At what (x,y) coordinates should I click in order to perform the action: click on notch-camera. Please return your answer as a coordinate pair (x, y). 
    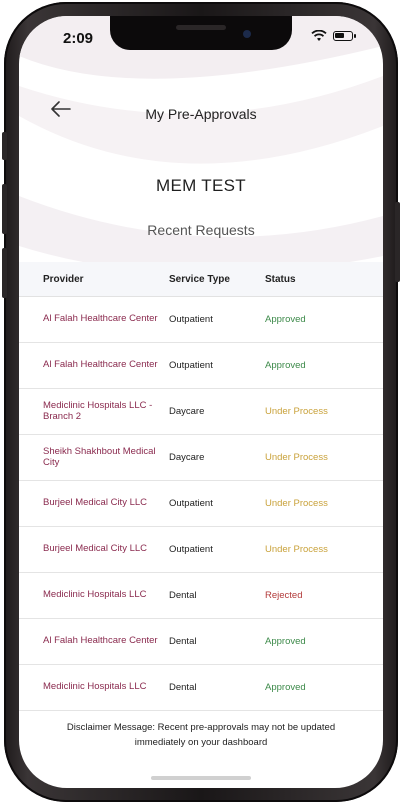
    Looking at the image, I should click on (247, 34).